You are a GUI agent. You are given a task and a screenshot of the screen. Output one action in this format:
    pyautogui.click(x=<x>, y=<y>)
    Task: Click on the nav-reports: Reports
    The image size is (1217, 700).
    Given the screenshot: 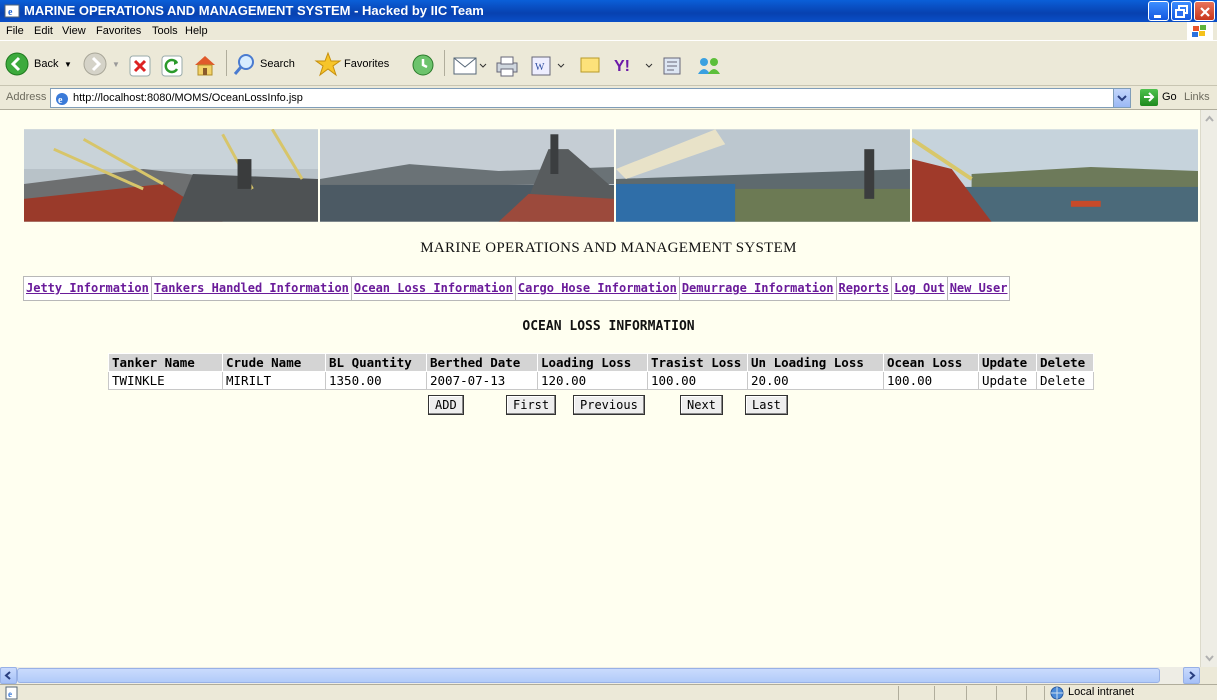 What is the action you would take?
    pyautogui.click(x=865, y=288)
    